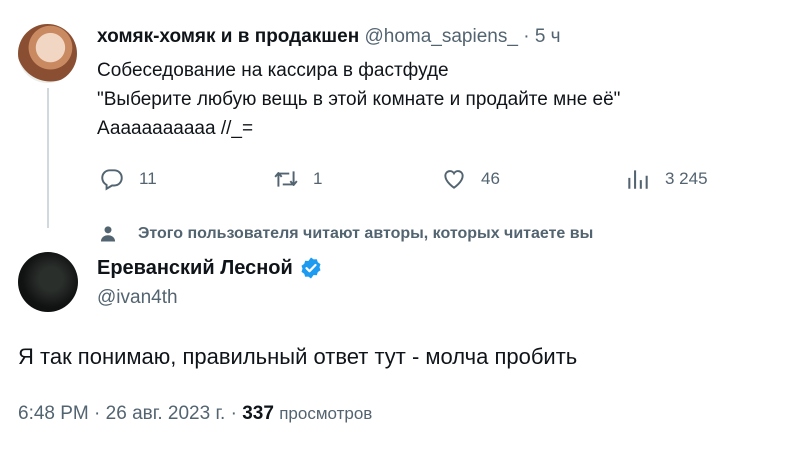  I want to click on tweet-time: 5 ч, so click(548, 36).